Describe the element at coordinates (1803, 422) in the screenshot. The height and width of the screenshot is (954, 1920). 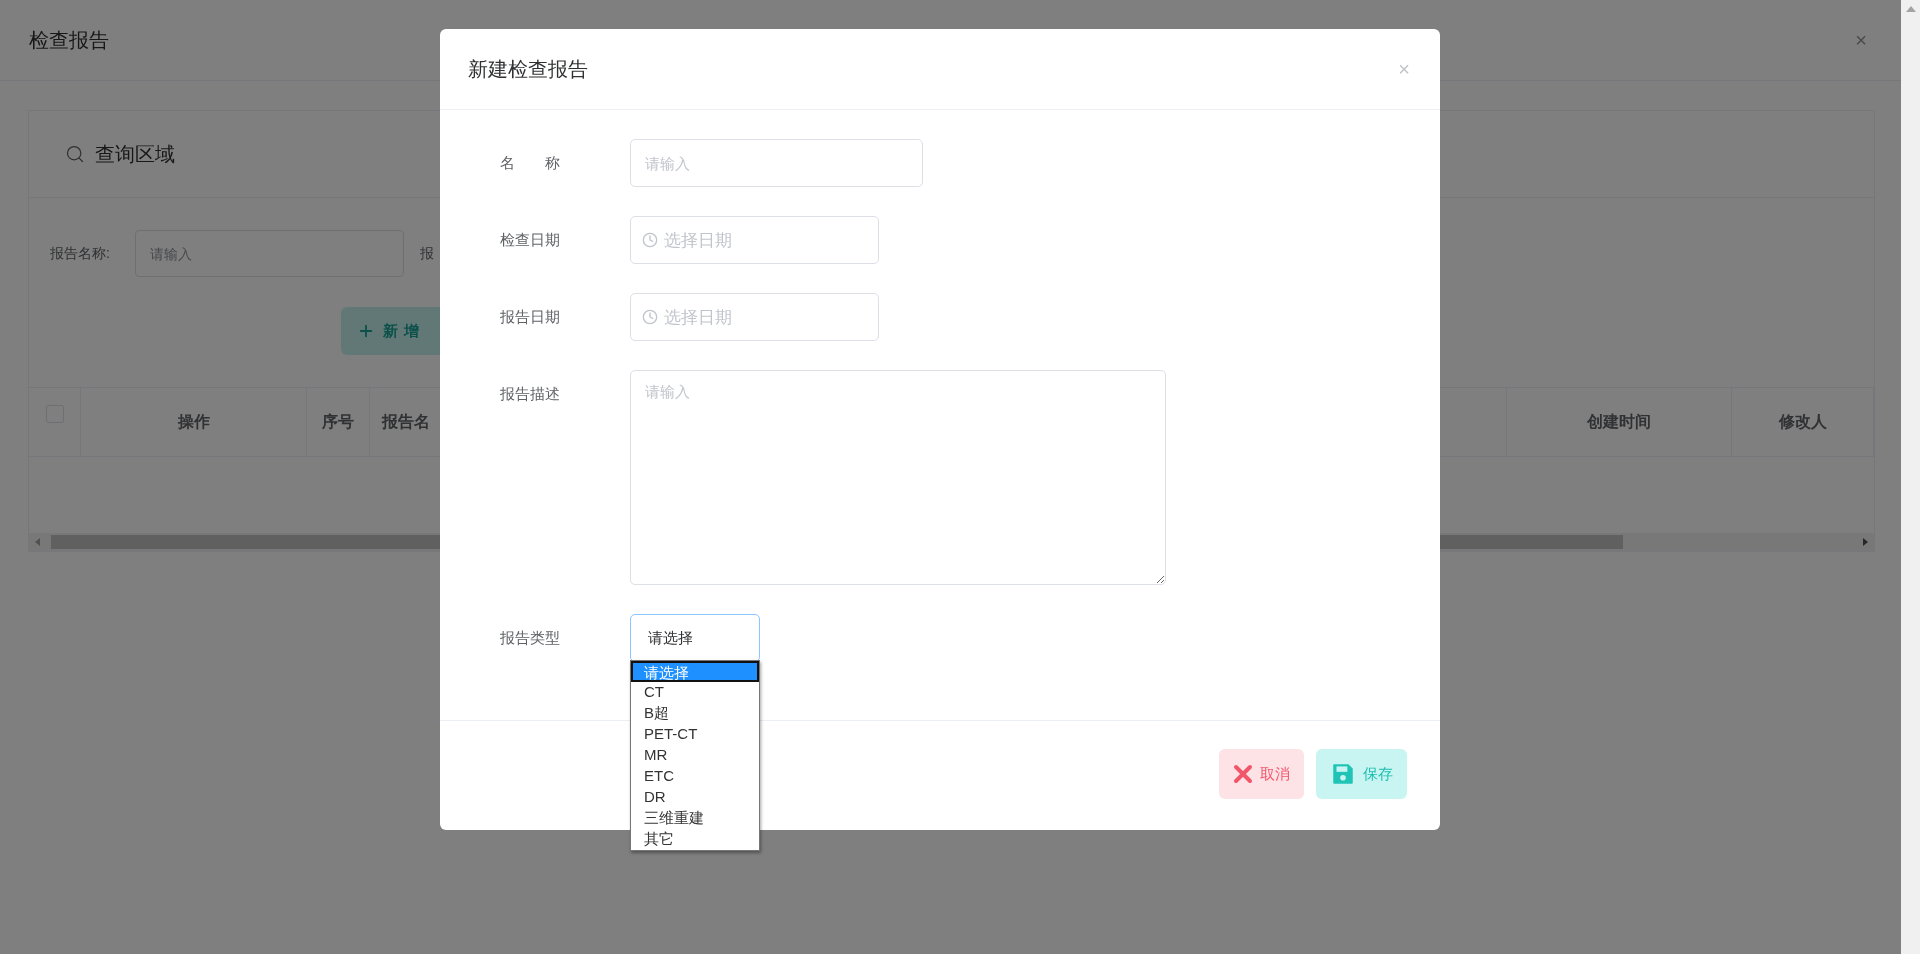
I see `column-header: 修改人` at that location.